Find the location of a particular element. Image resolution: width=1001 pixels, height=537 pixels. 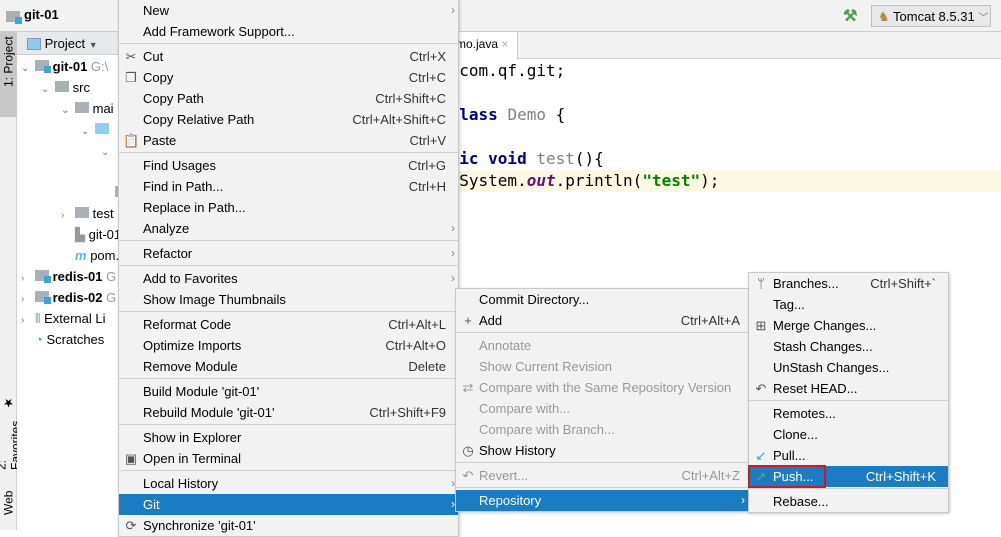

menu-item-label: Cut is located at coordinates (153, 56).